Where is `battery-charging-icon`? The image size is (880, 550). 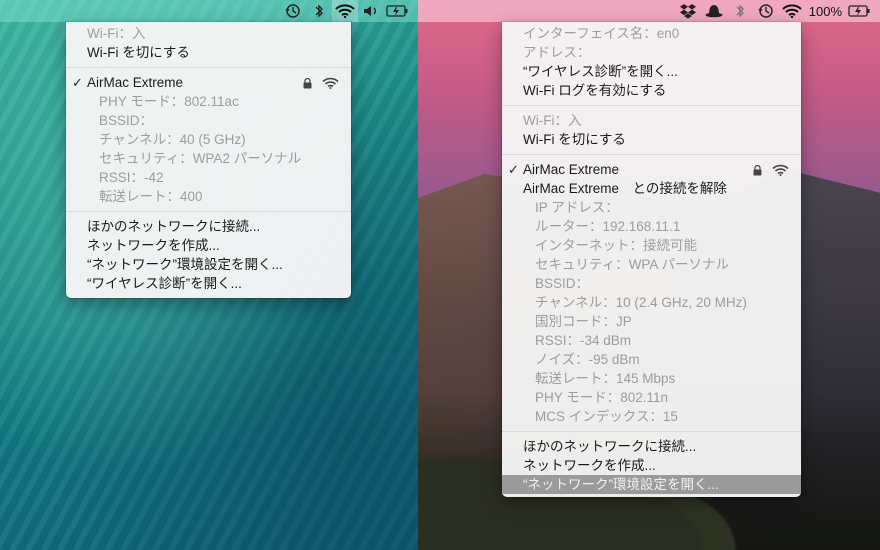 battery-charging-icon is located at coordinates (859, 11).